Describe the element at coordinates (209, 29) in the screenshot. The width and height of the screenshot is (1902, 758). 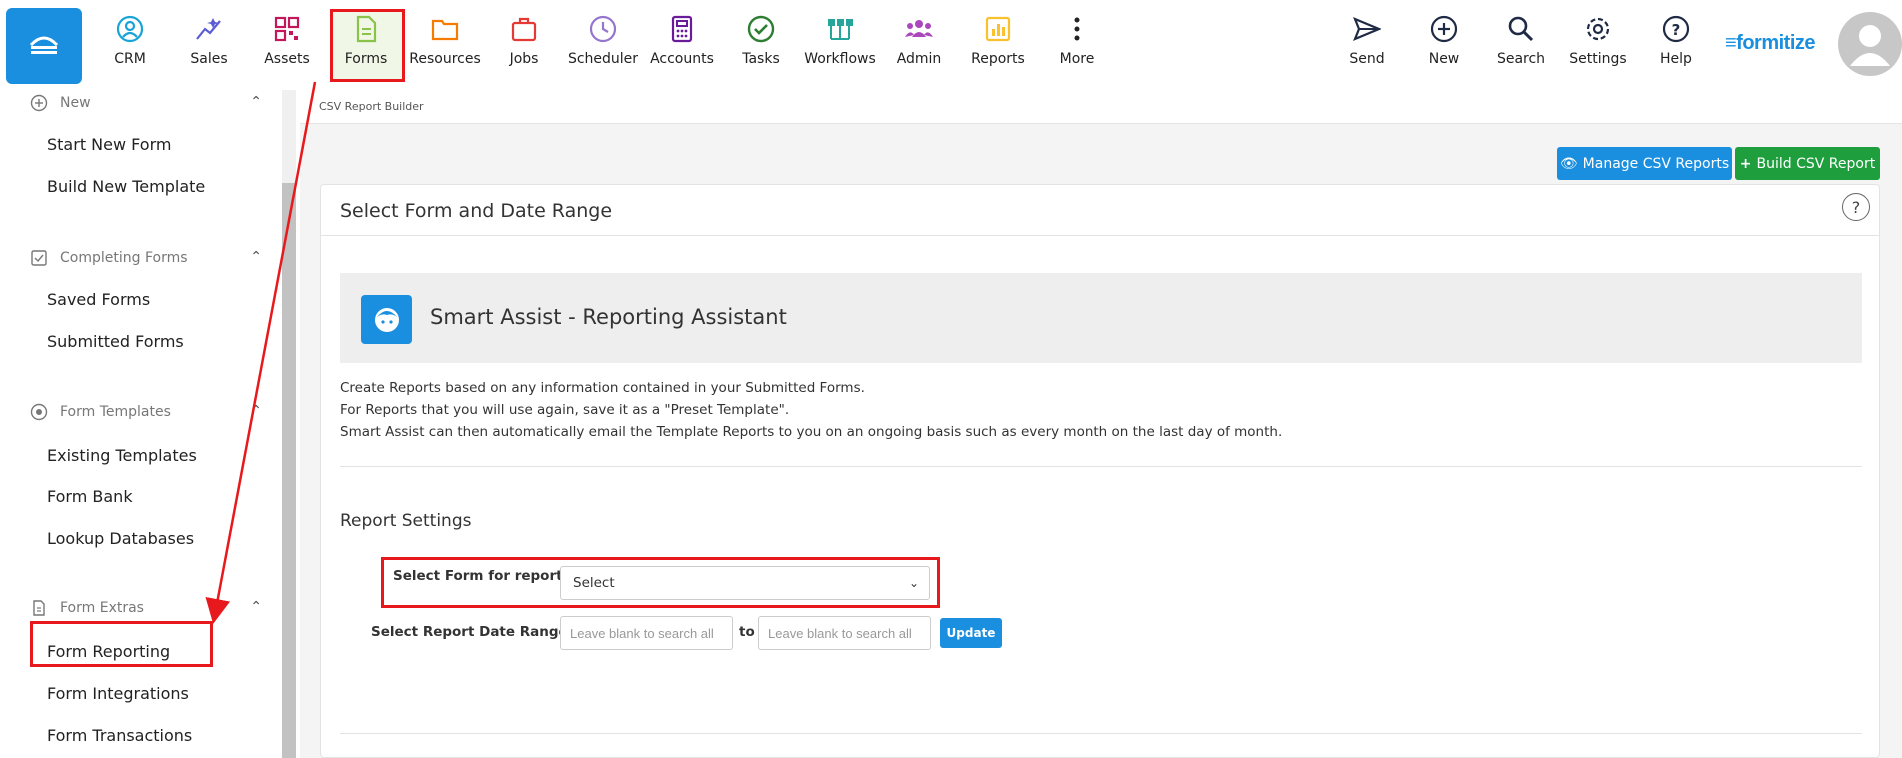
I see `sales-icon` at that location.